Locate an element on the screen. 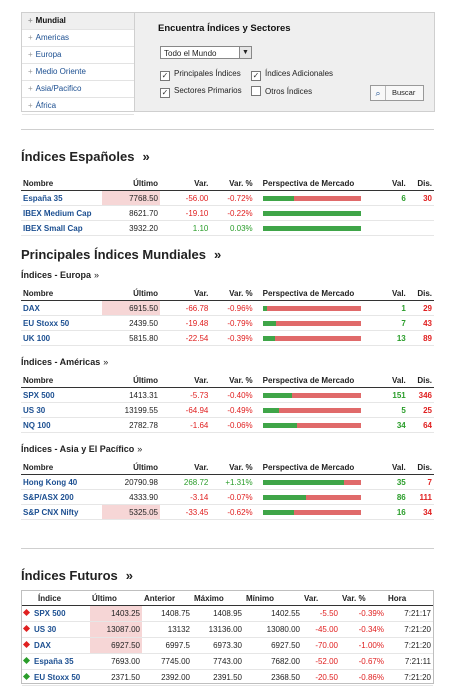 This screenshot has height=693, width=451. region-item: + Mundial is located at coordinates (78, 21).